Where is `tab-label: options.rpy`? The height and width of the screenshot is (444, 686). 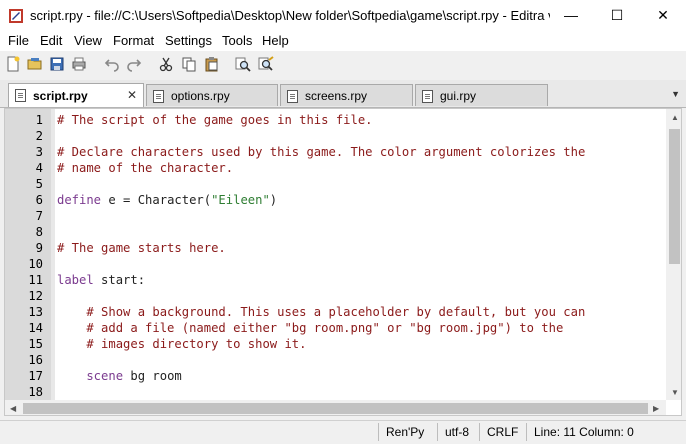
tab-label: options.rpy is located at coordinates (200, 96).